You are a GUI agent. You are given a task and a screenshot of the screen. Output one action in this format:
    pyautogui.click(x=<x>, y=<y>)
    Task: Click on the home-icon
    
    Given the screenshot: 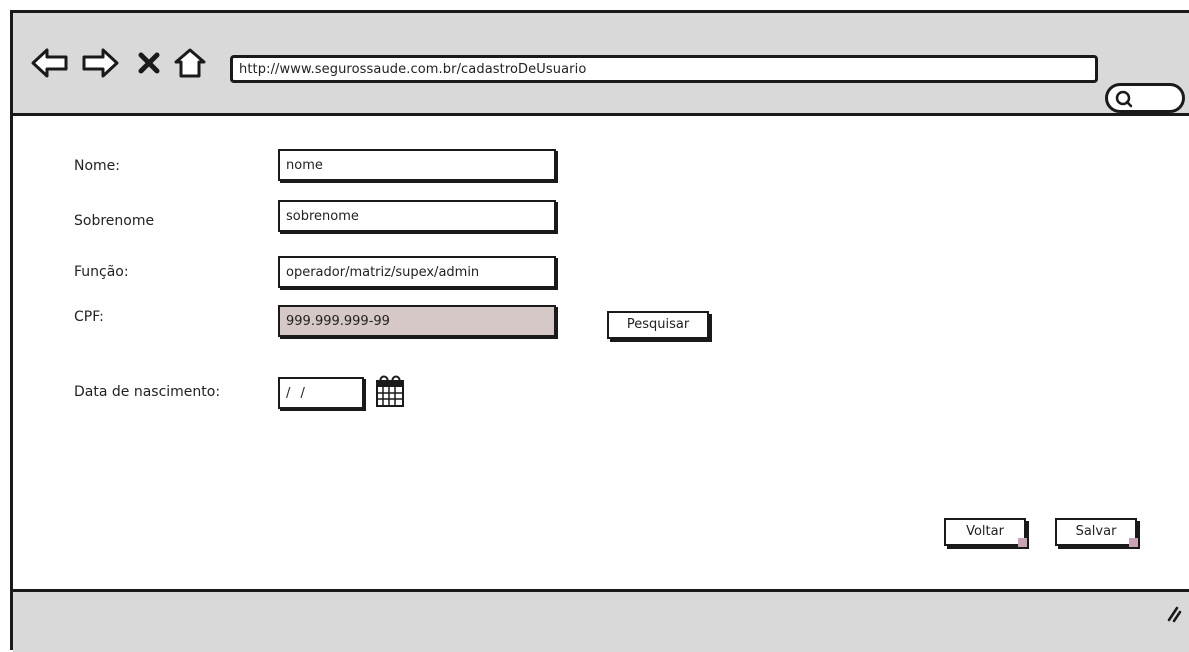 What is the action you would take?
    pyautogui.click(x=190, y=63)
    